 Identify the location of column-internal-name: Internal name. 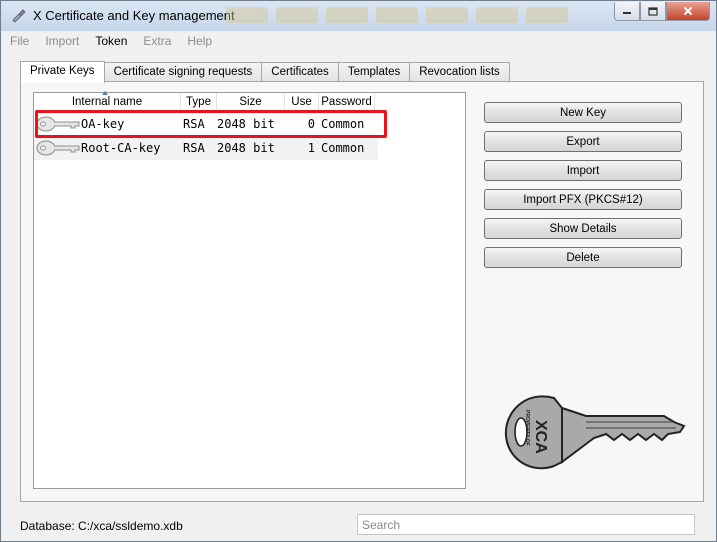
(107, 101).